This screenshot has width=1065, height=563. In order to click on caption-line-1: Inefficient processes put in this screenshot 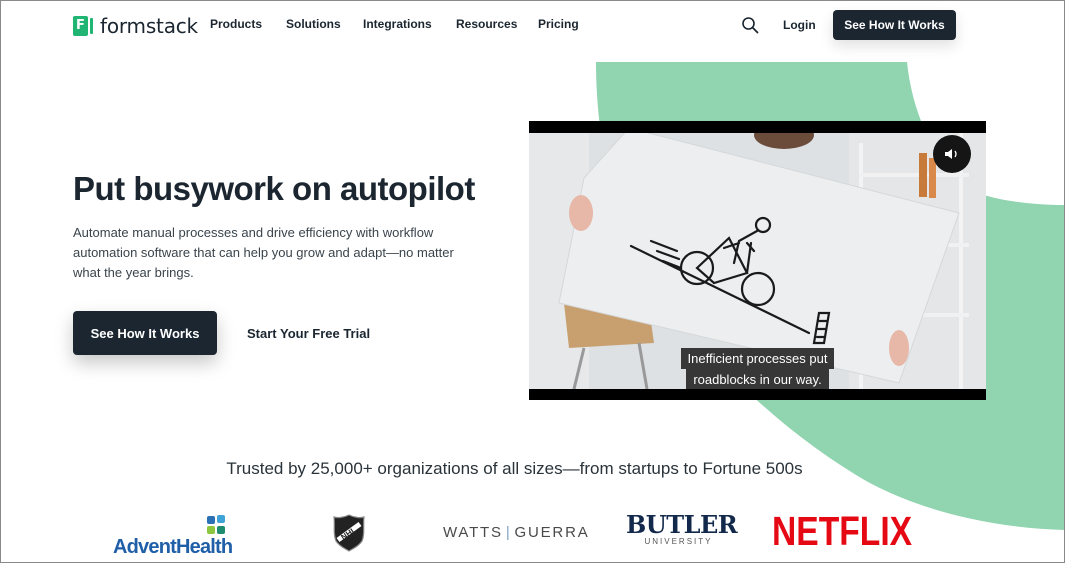, I will do `click(757, 358)`.